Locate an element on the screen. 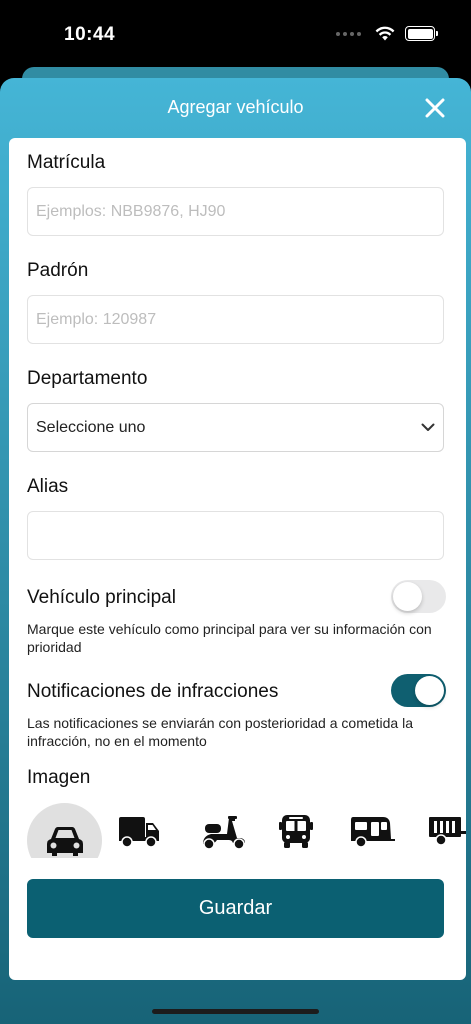 This screenshot has height=1024, width=471. vehicle-option-scooter is located at coordinates (223, 832).